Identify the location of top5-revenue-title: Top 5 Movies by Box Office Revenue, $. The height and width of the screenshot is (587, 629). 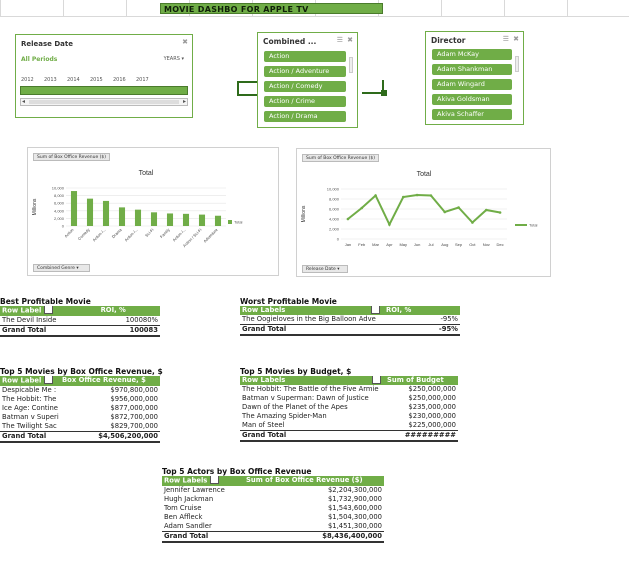
(81, 371).